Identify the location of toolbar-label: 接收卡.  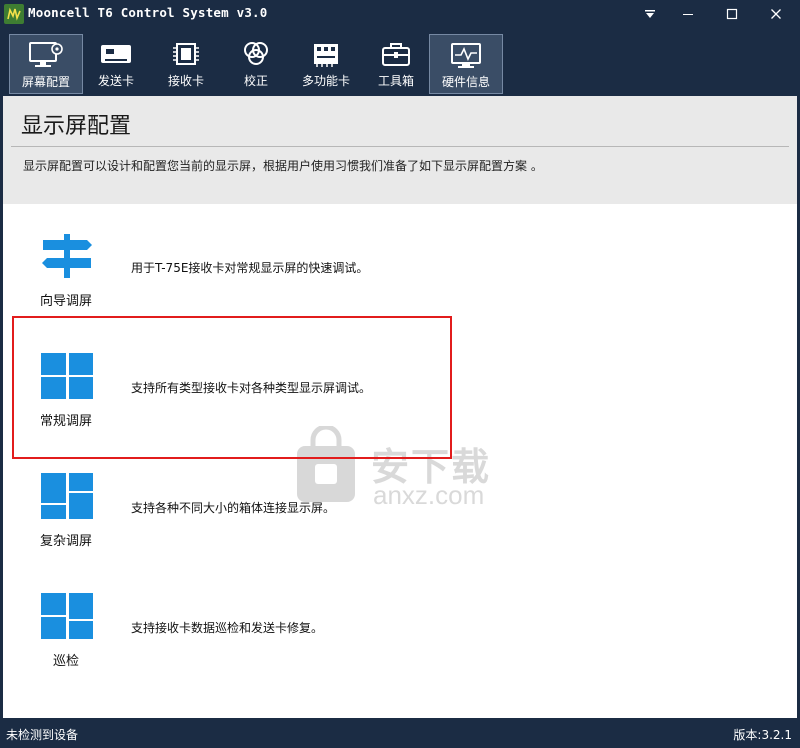
(185, 81).